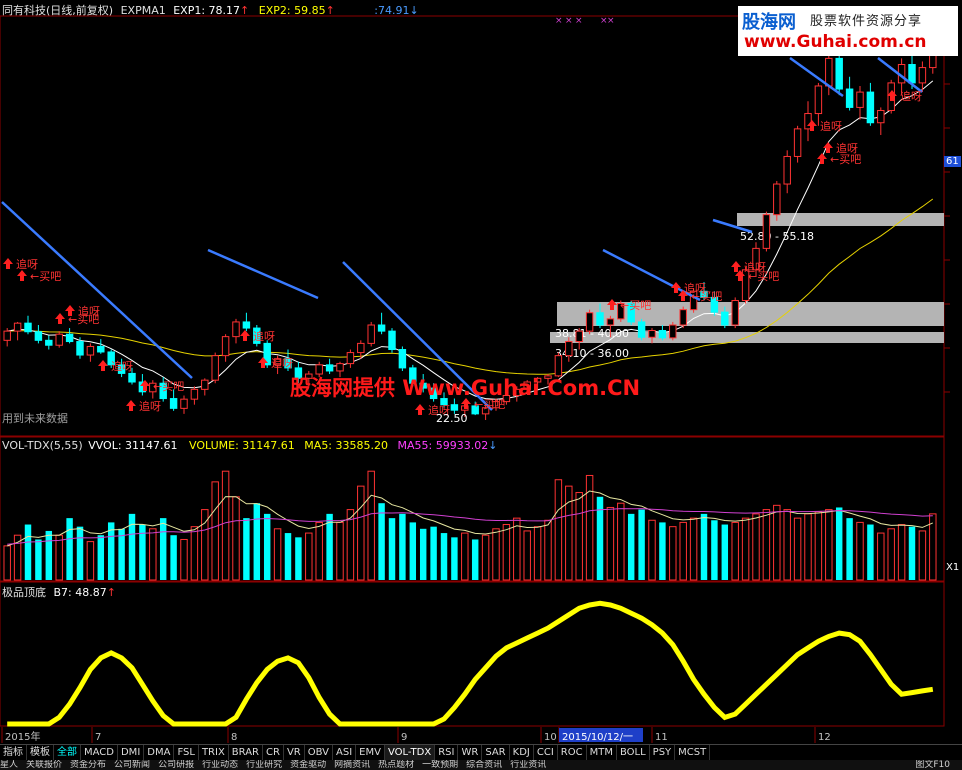 The height and width of the screenshot is (770, 962). Describe the element at coordinates (132, 765) in the screenshot. I see `news-link-3: 公司新闻` at that location.